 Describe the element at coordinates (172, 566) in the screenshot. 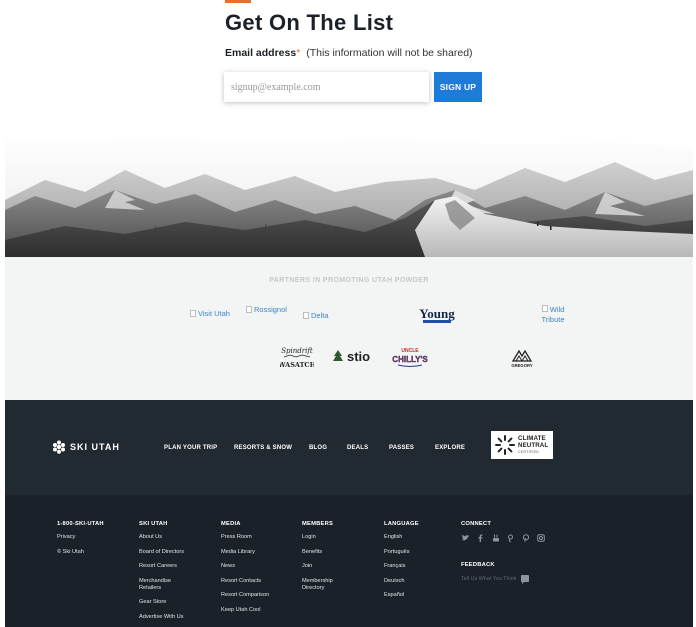

I see `footer-link-resort-careers: Resort Careers` at that location.